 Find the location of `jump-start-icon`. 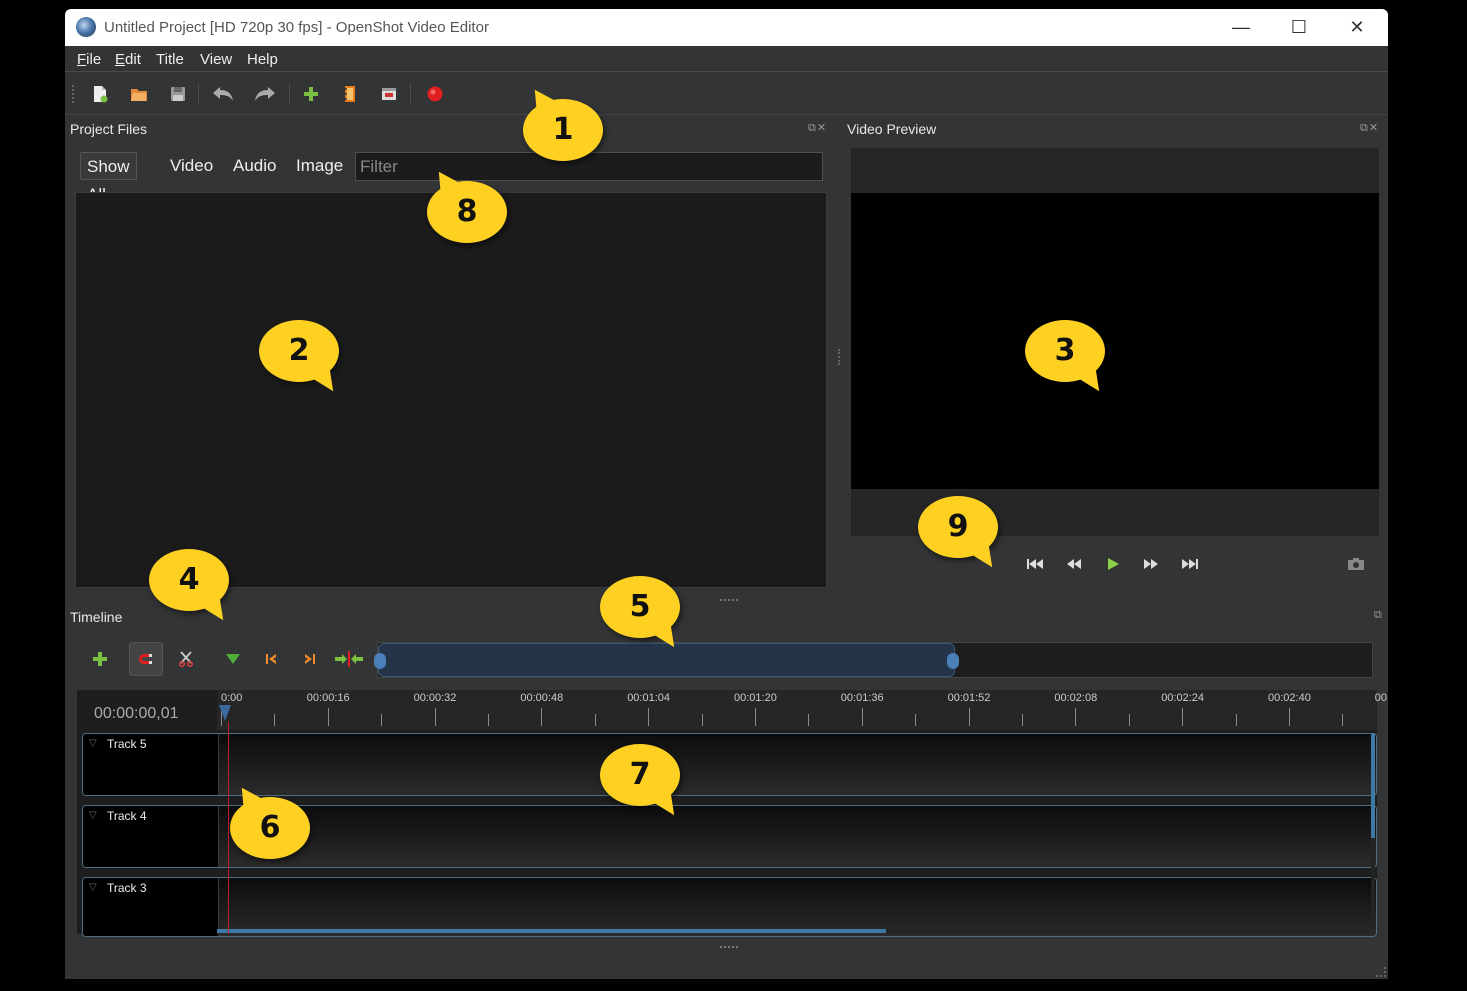

jump-start-icon is located at coordinates (1035, 564).